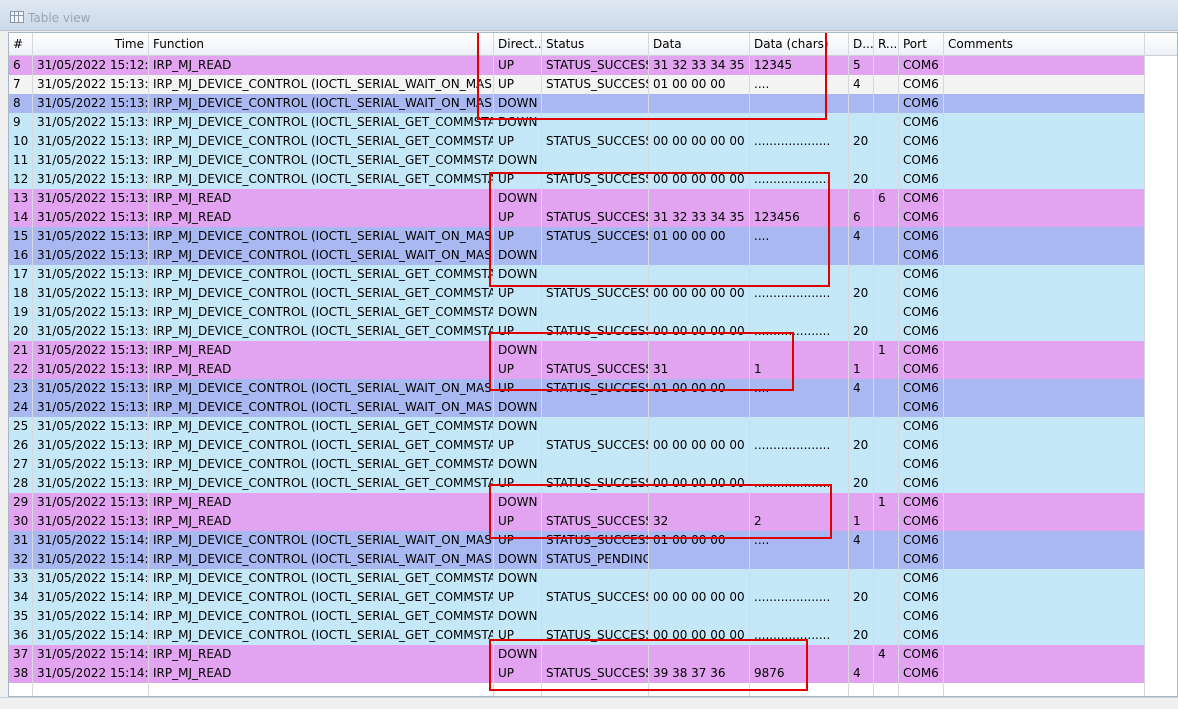 This screenshot has height=709, width=1178. Describe the element at coordinates (91, 44) in the screenshot. I see `header-col-time: Time` at that location.